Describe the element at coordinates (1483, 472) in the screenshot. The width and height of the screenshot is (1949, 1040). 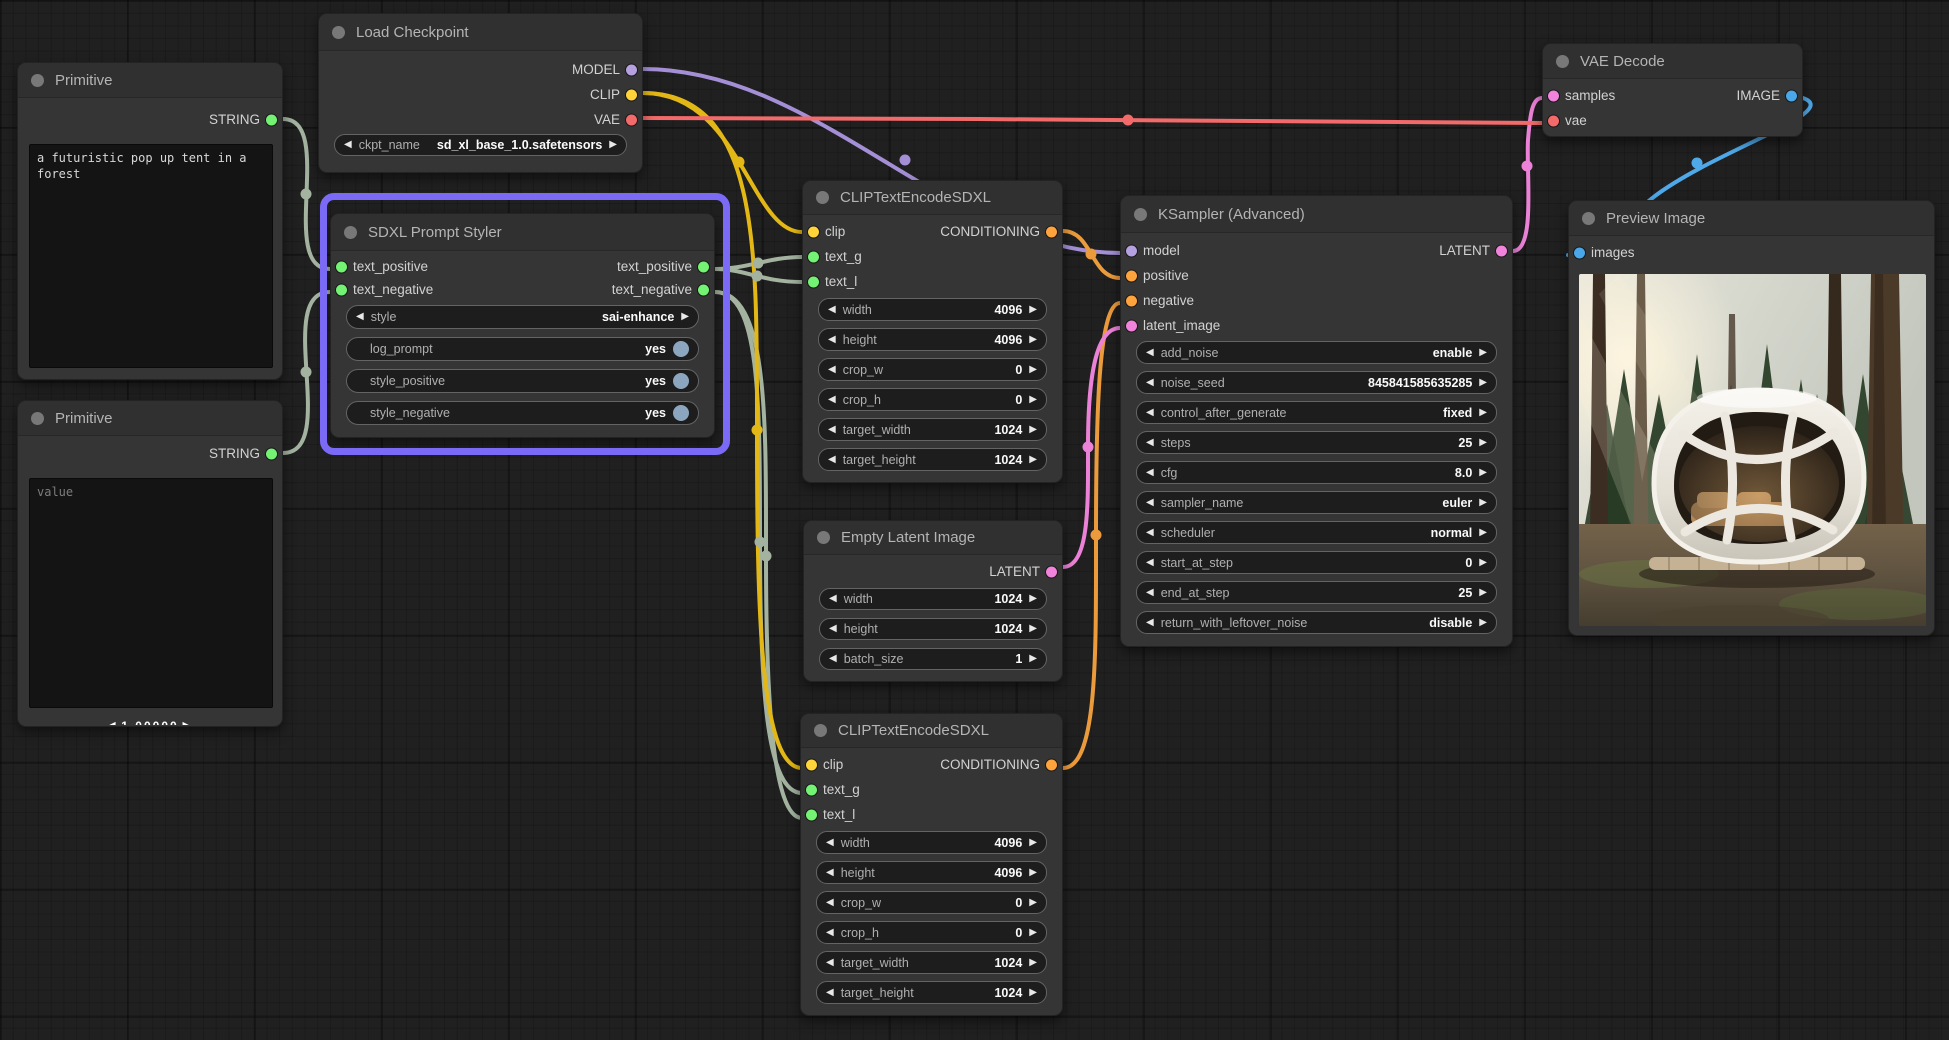
I see `cfg-increment-arrow-icon: ▶` at that location.